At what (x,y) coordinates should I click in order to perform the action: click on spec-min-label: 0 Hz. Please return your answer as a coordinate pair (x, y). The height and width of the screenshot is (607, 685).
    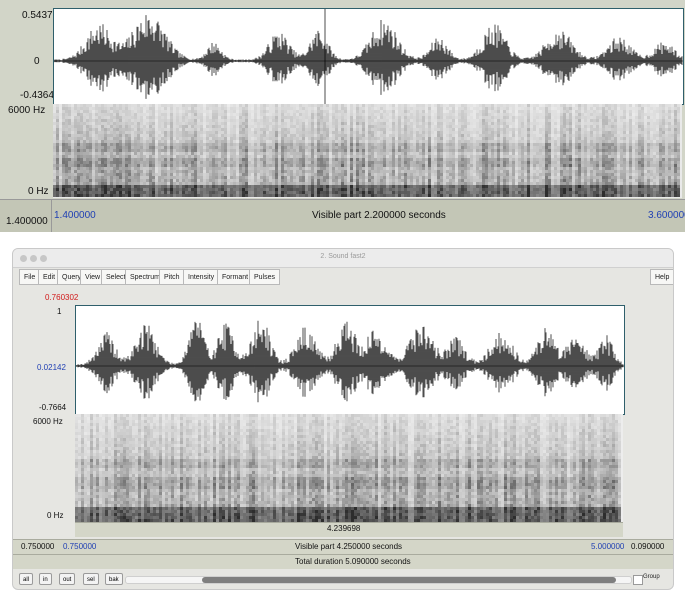
    Looking at the image, I should click on (55, 515).